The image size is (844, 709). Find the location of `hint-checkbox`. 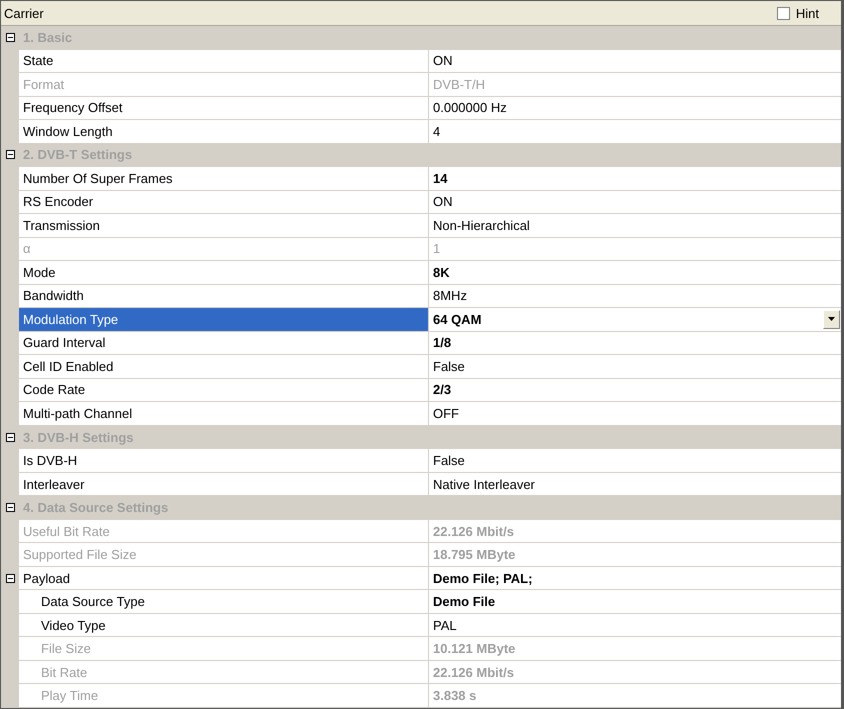

hint-checkbox is located at coordinates (783, 13).